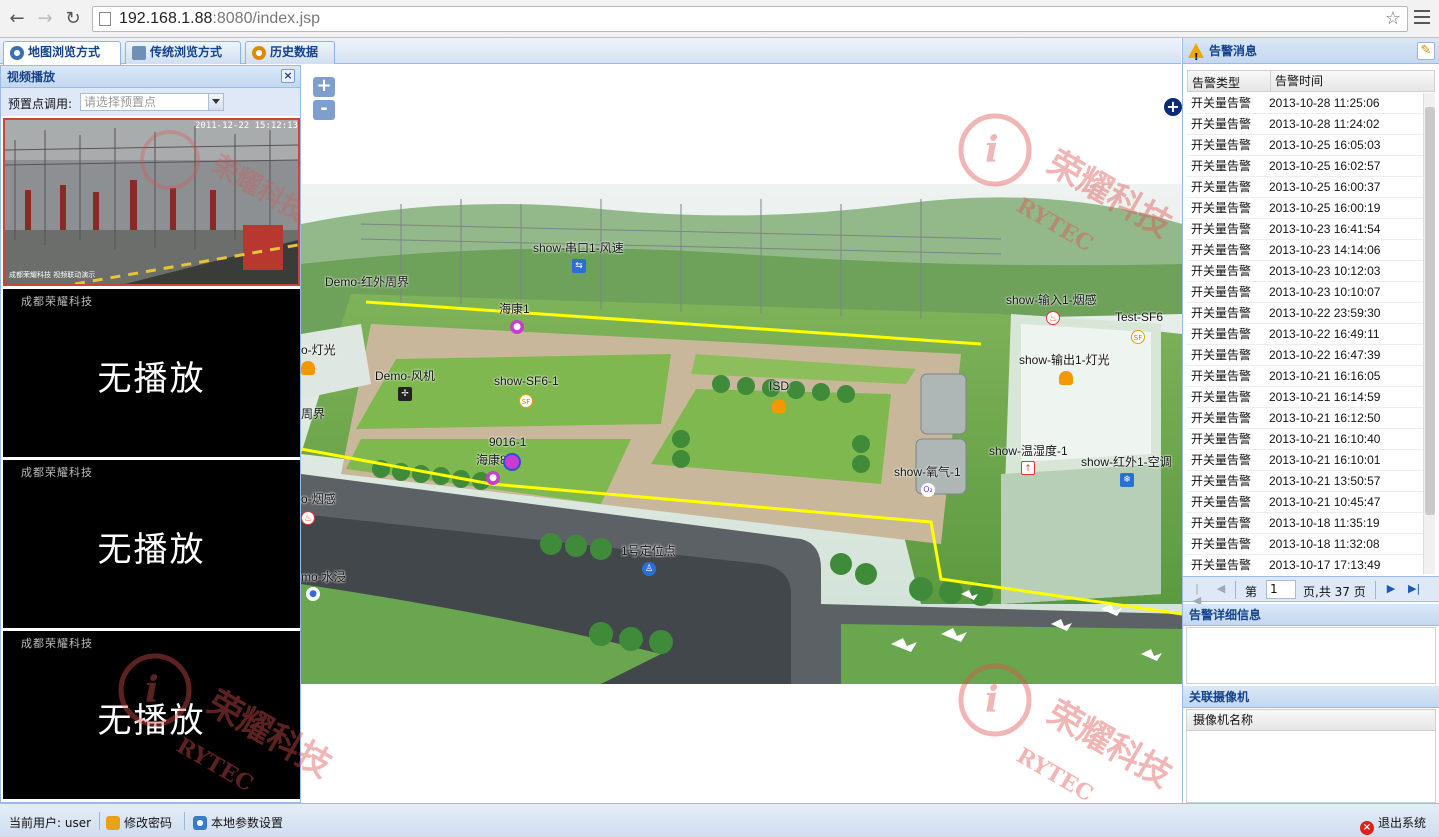  I want to click on zoom-out-button: -, so click(324, 110).